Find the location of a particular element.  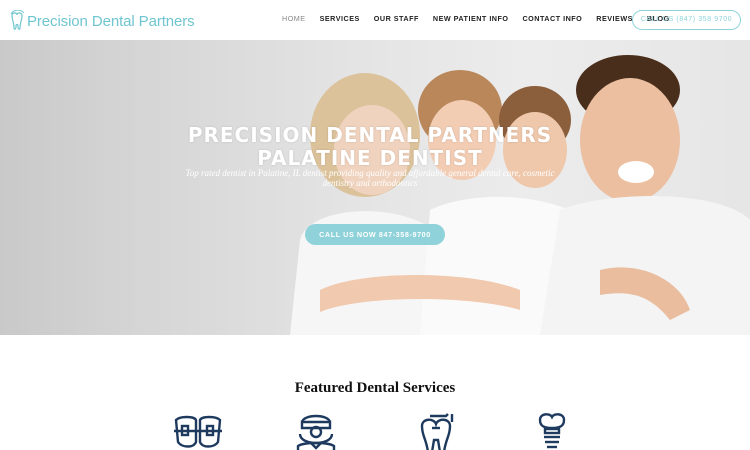

nav-reviews: REVIEWS is located at coordinates (614, 18).